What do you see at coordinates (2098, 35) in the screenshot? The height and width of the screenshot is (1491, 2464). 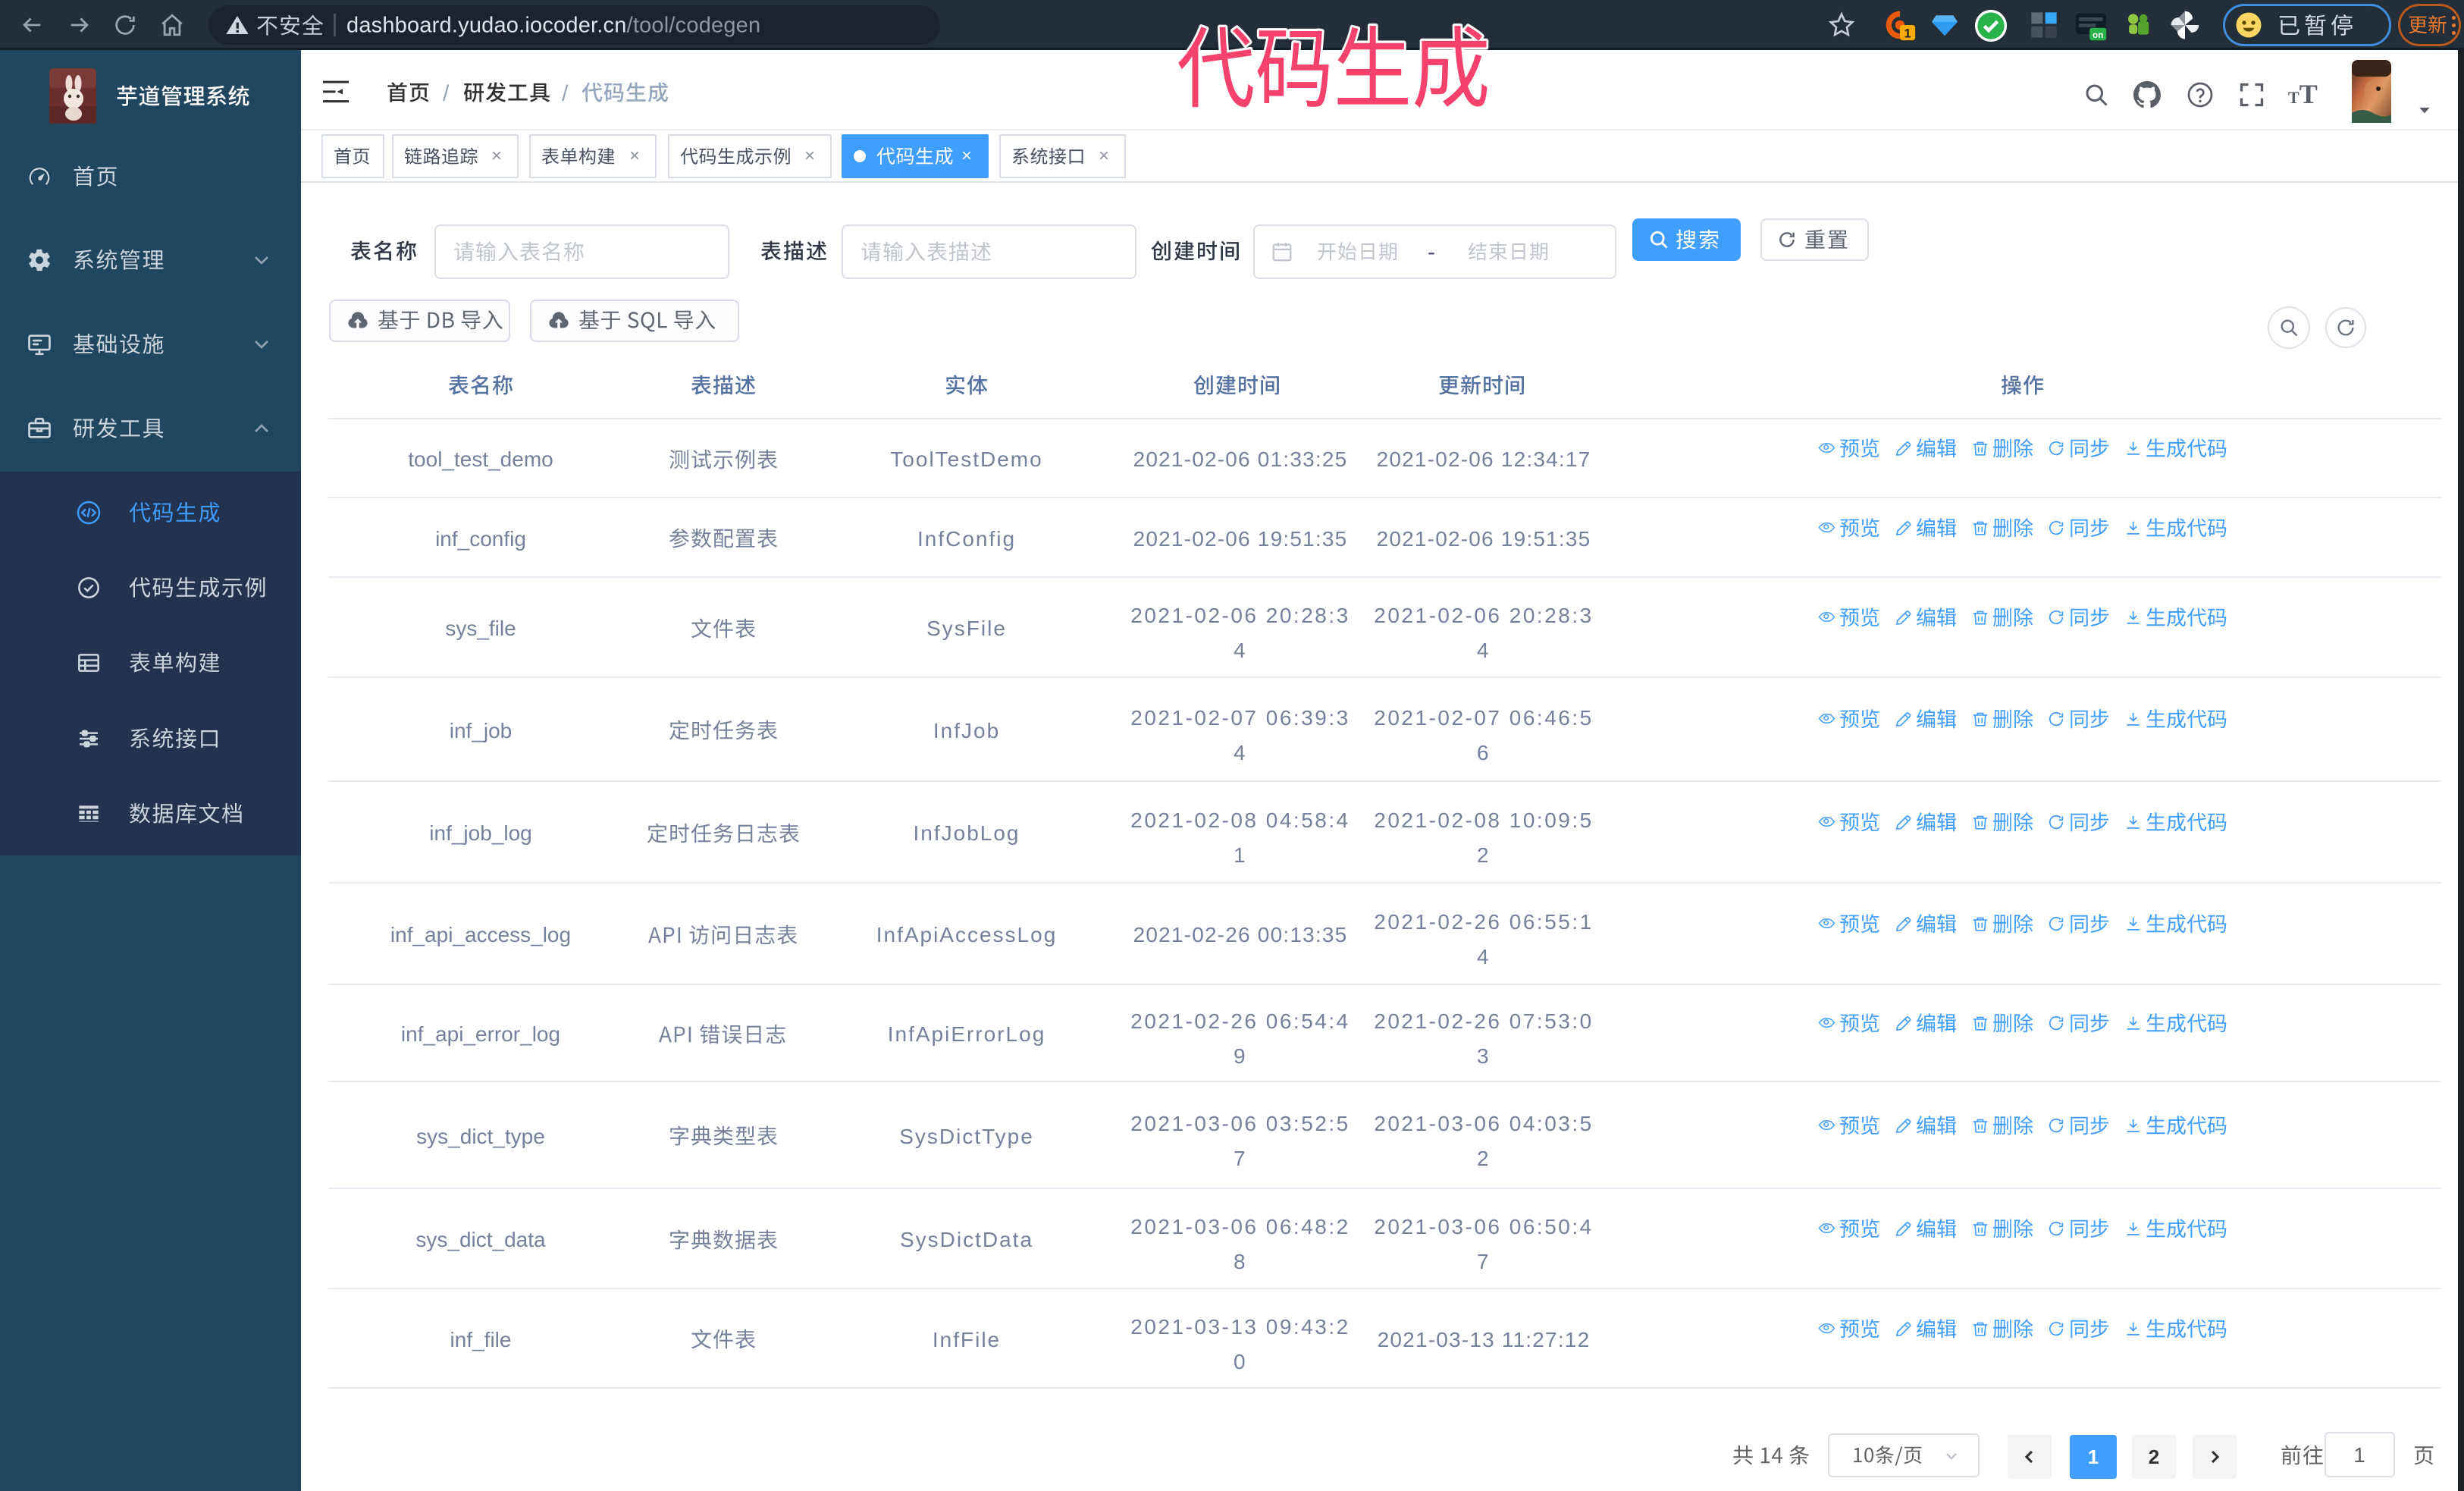 I see `svg-text: on` at bounding box center [2098, 35].